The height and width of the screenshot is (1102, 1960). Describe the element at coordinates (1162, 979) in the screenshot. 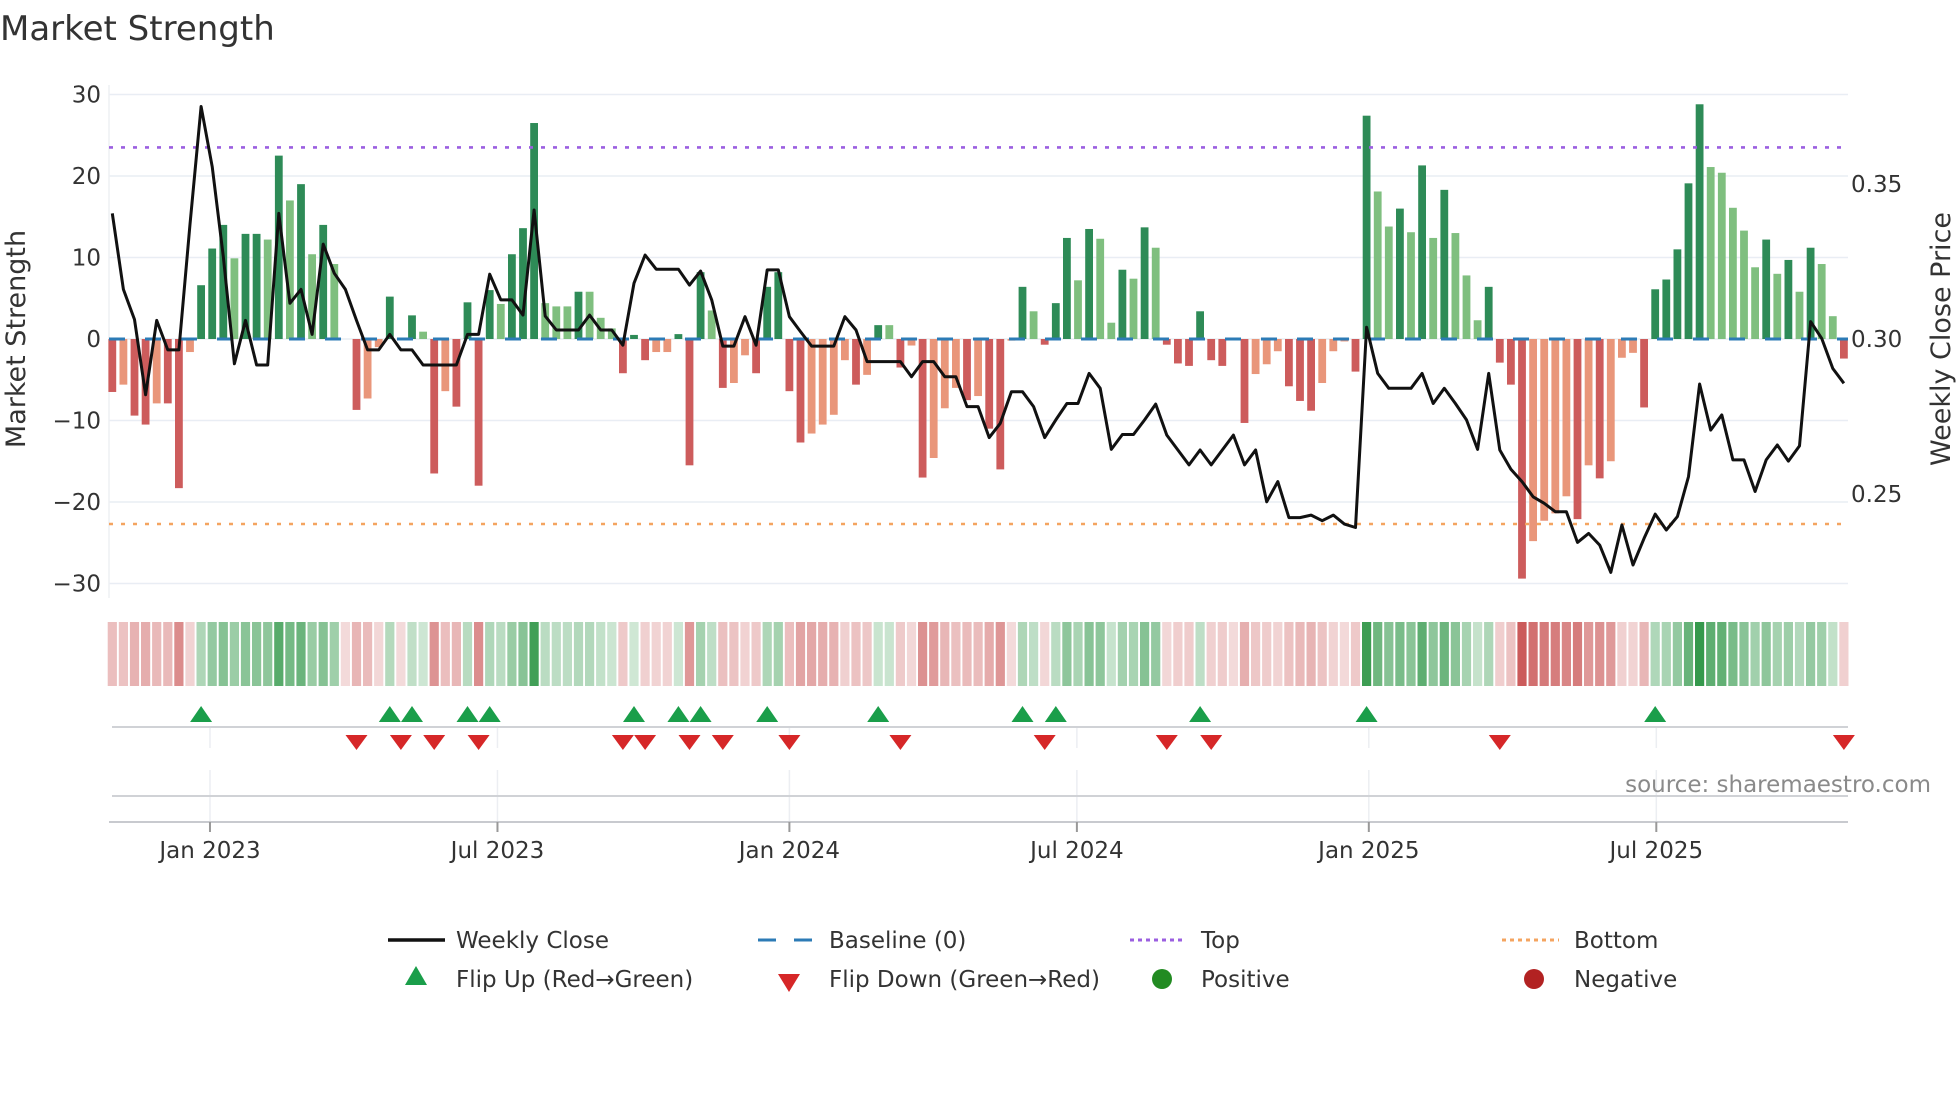

I see `legend-positive-icon` at that location.